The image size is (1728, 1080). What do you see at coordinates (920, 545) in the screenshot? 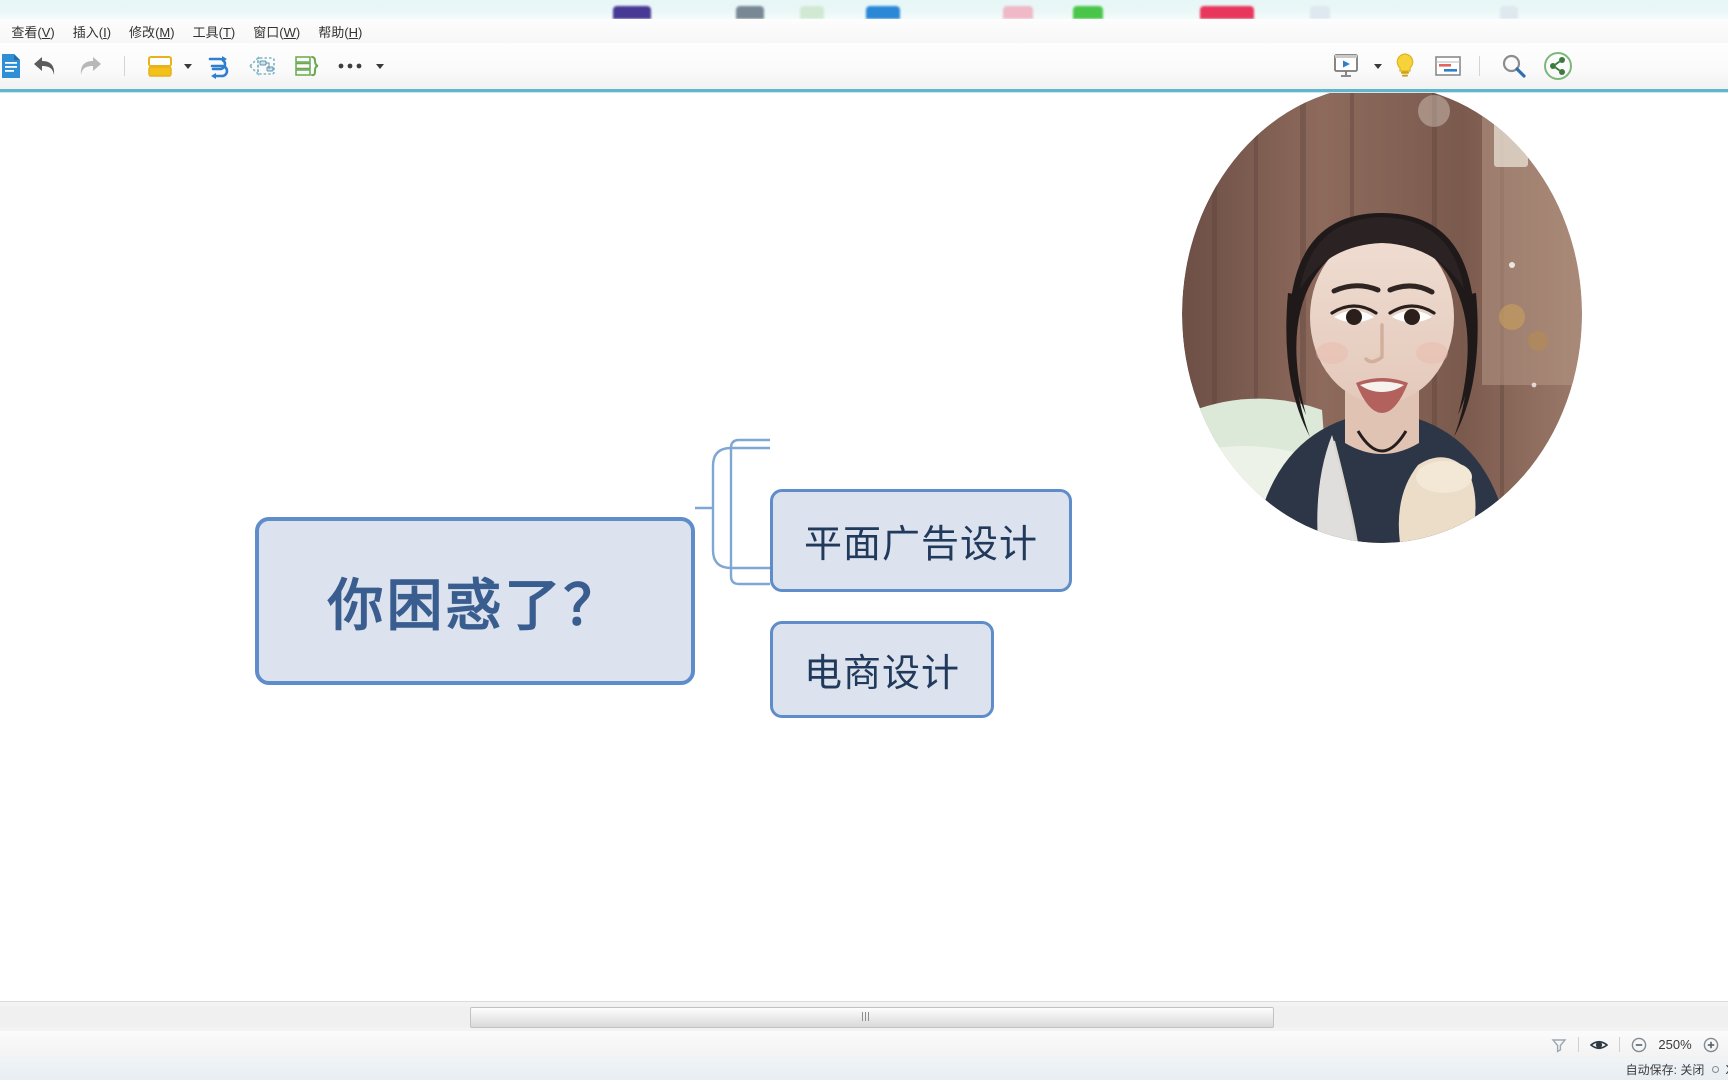
I see `mindmap-child-label-1: 平面广告设计` at bounding box center [920, 545].